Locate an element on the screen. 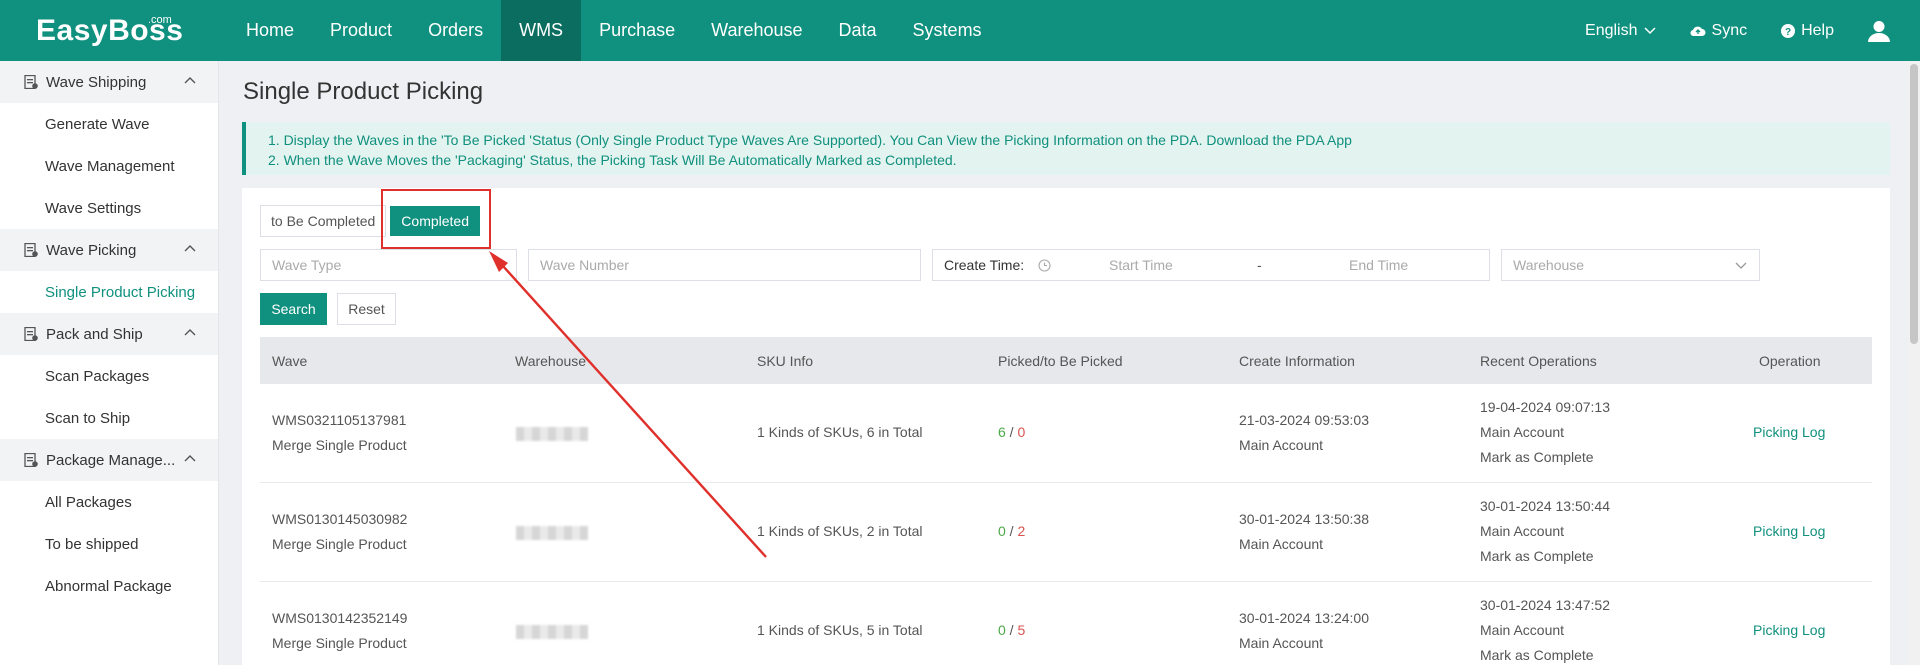  nav-purchase: Purchase is located at coordinates (637, 30).